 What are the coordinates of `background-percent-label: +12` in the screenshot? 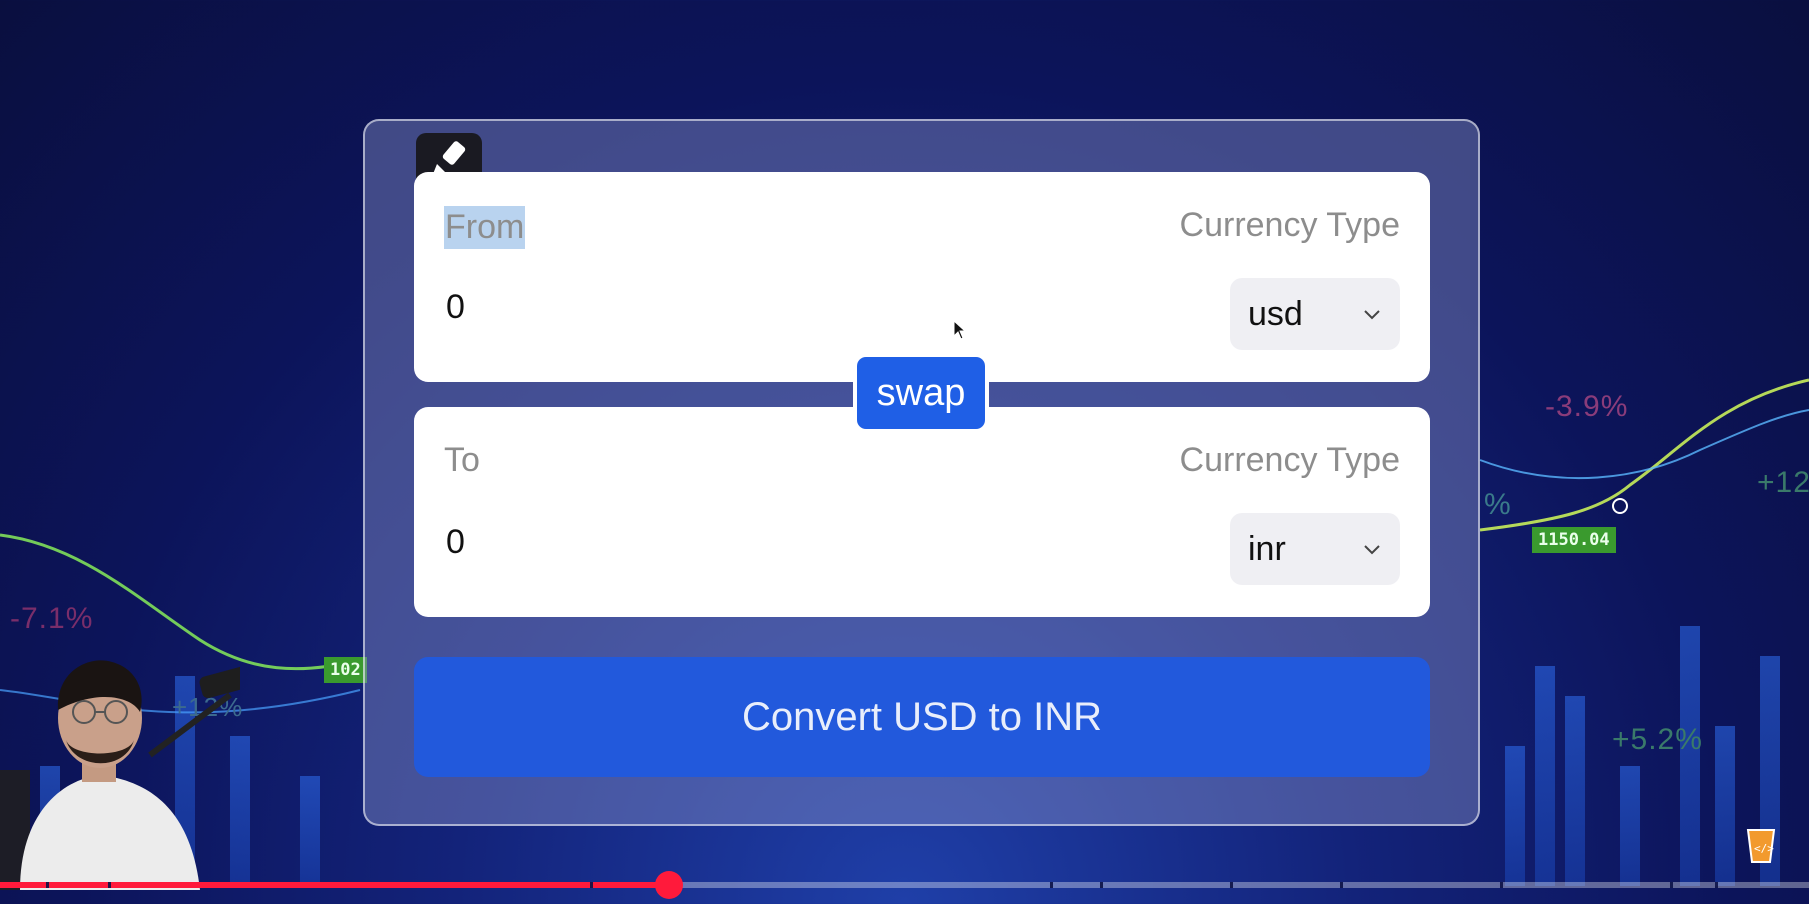 It's located at (1783, 482).